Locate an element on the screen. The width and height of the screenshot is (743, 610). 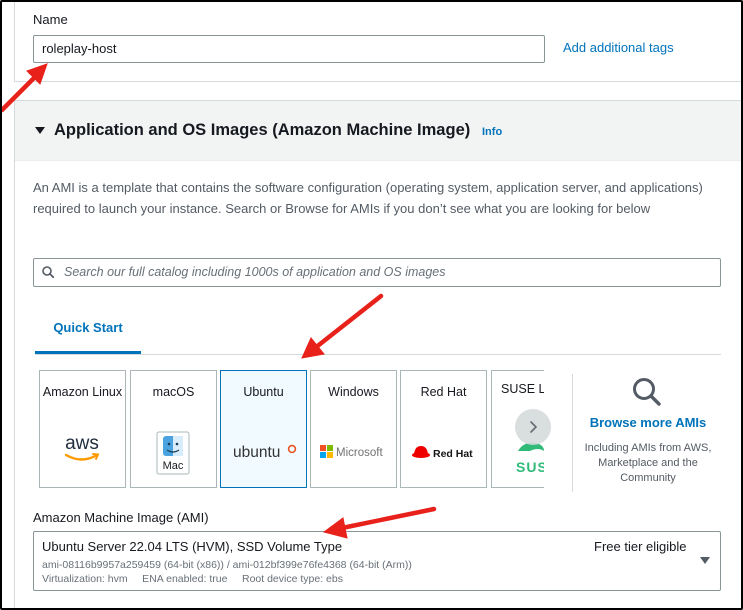
redhat-logo-icon: Red Hat is located at coordinates (442, 453).